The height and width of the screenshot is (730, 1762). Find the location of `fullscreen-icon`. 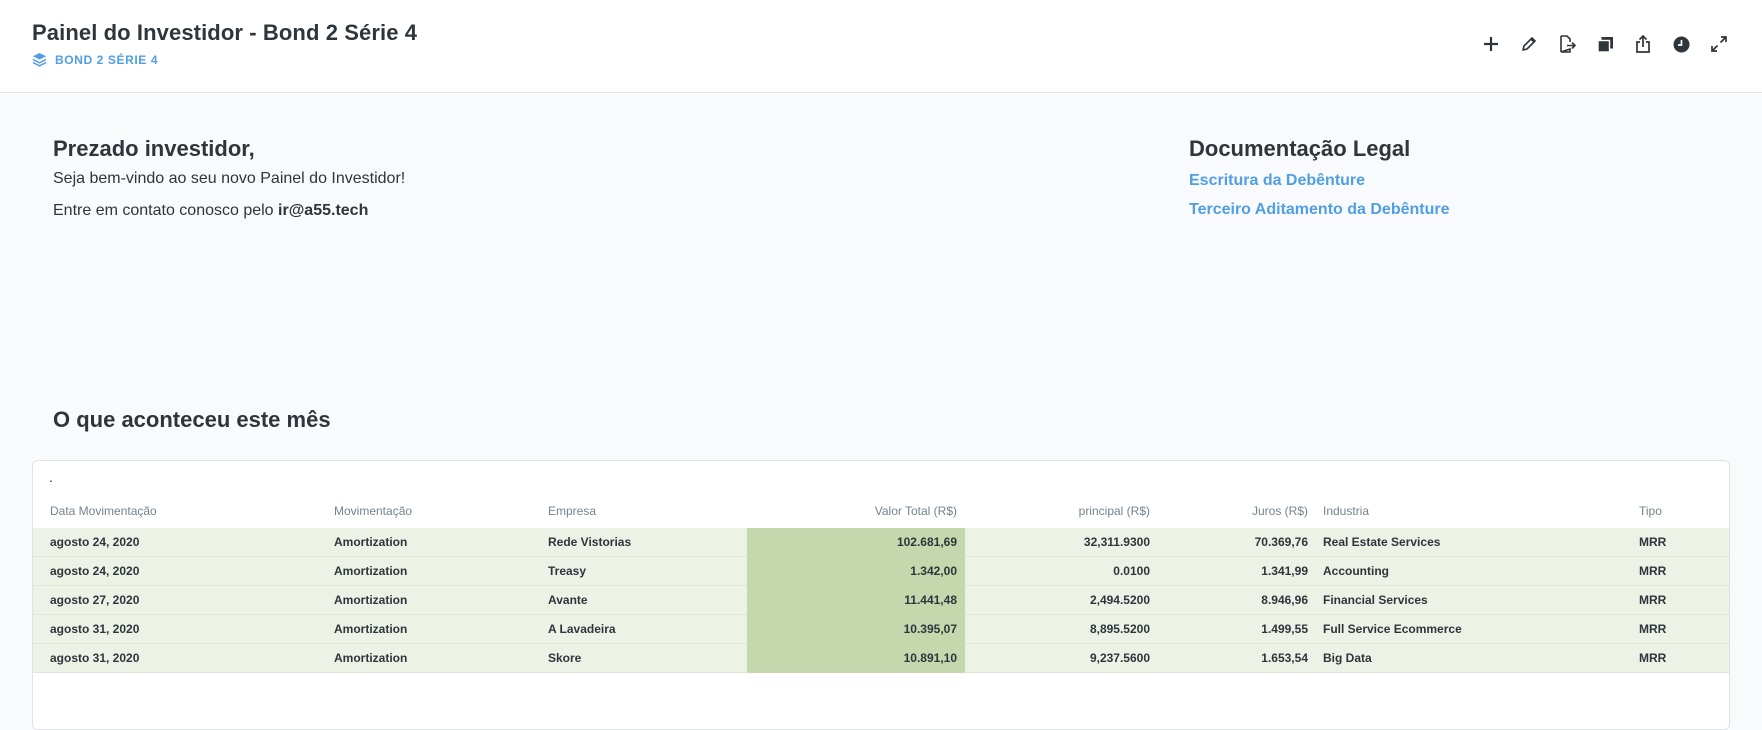

fullscreen-icon is located at coordinates (1719, 44).